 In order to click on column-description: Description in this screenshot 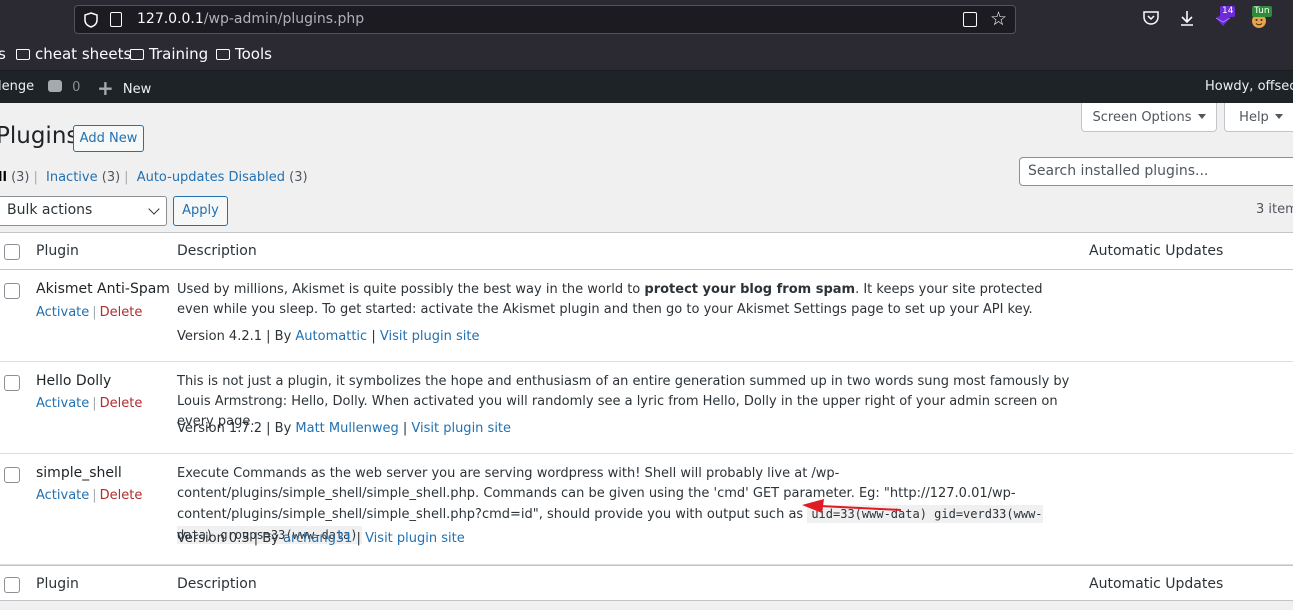, I will do `click(217, 251)`.